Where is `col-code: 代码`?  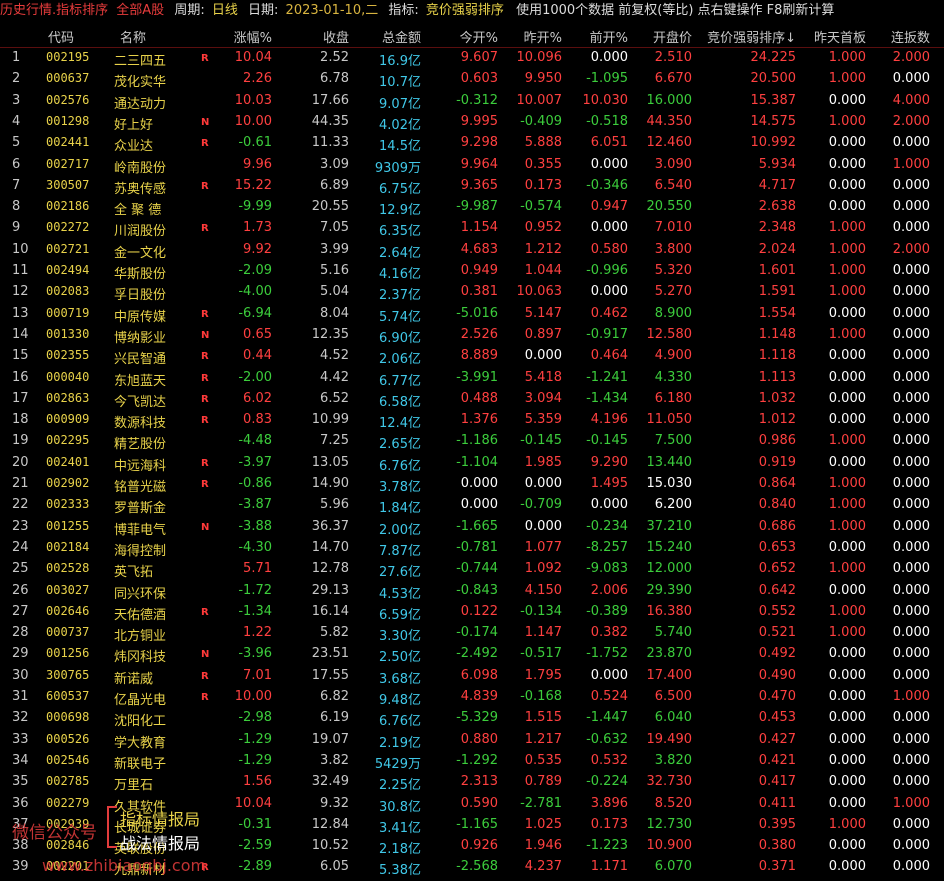
col-code: 代码 is located at coordinates (61, 36).